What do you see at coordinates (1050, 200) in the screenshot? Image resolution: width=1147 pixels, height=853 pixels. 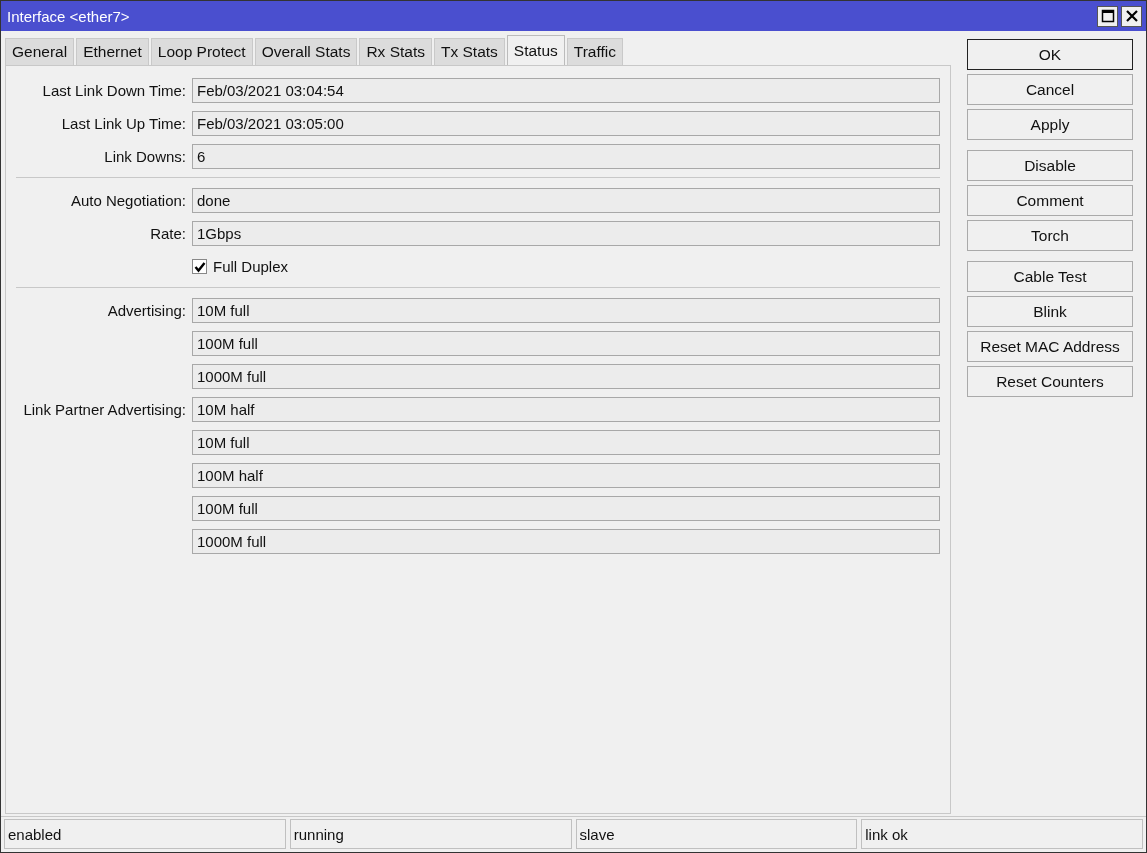 I see `dialog-button: Comment` at bounding box center [1050, 200].